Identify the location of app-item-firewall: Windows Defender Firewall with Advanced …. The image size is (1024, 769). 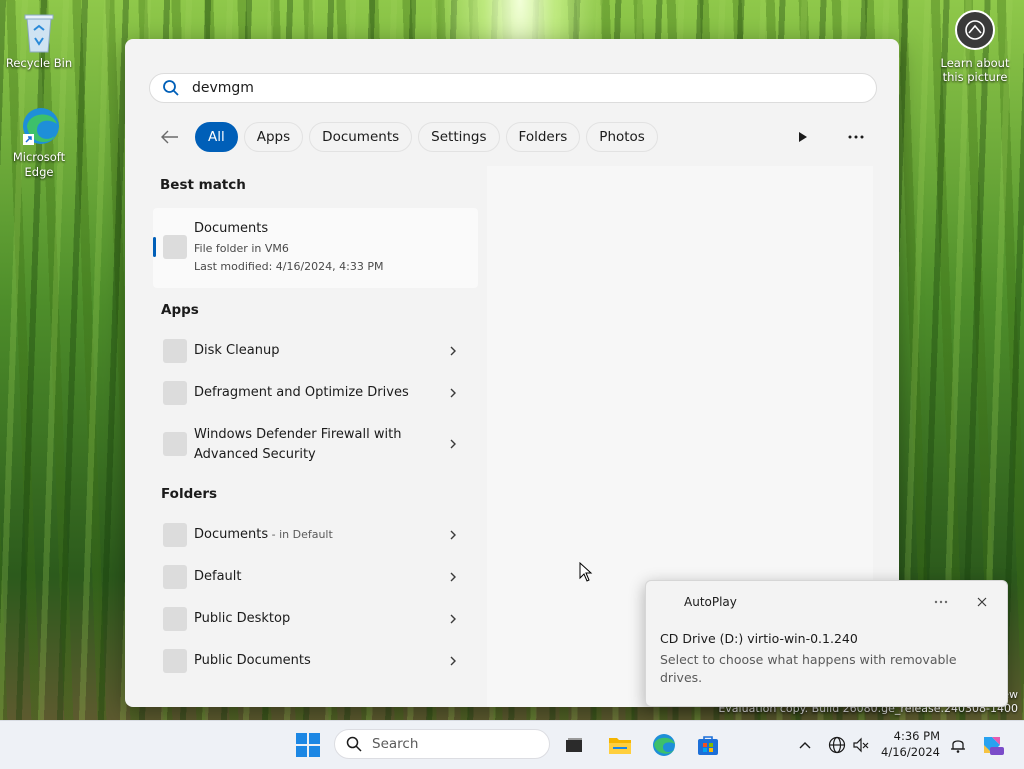
(315, 443).